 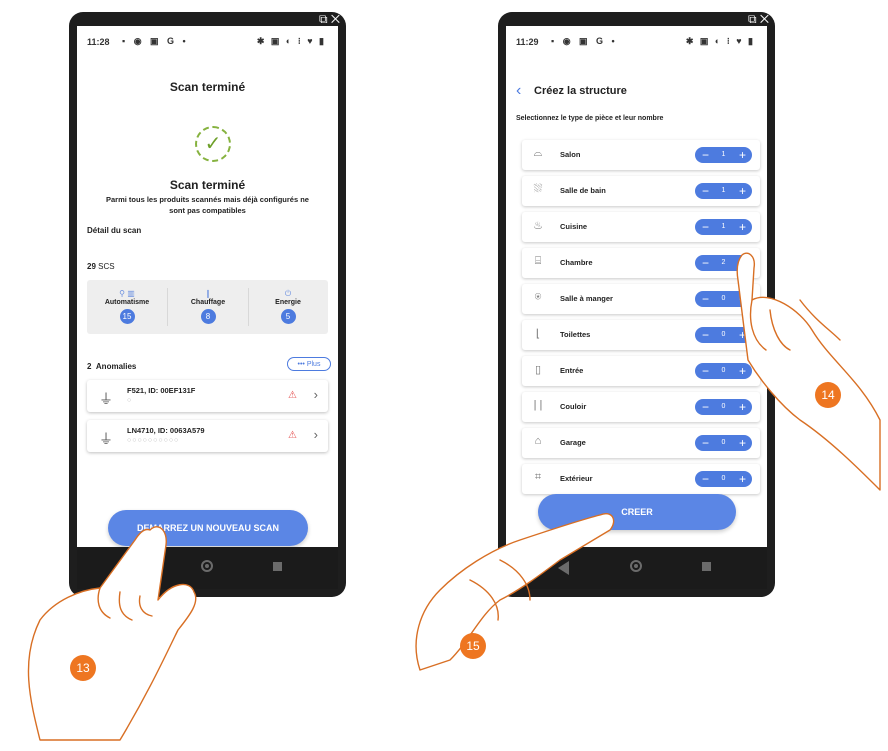 What do you see at coordinates (574, 226) in the screenshot?
I see `room-name: Cuisine` at bounding box center [574, 226].